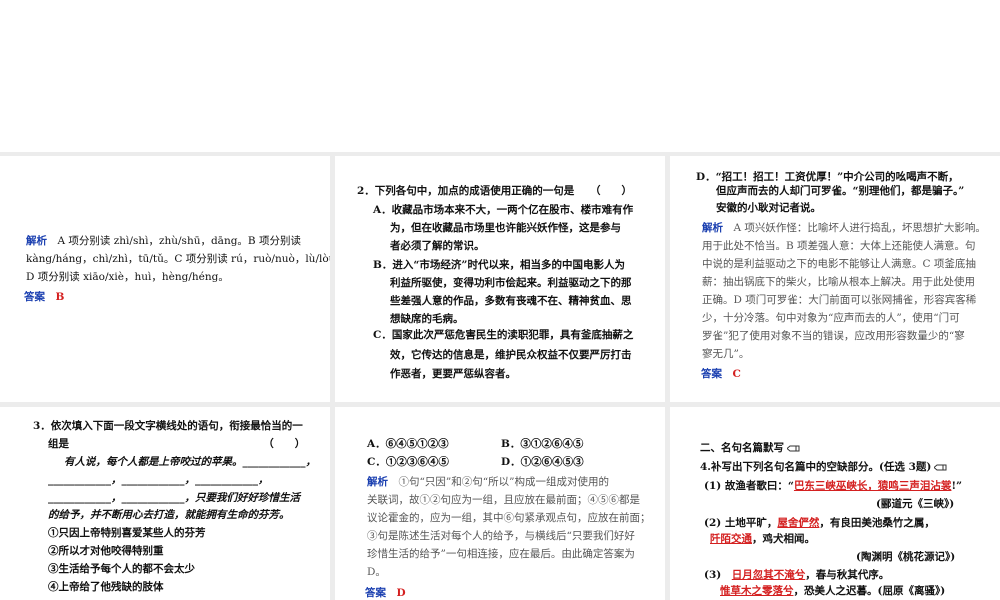 This screenshot has height=600, width=1000. What do you see at coordinates (511, 355) in the screenshot?
I see `option-c-line: 效，它传达的信息是，维护民众权益不仅要严厉打击` at bounding box center [511, 355].